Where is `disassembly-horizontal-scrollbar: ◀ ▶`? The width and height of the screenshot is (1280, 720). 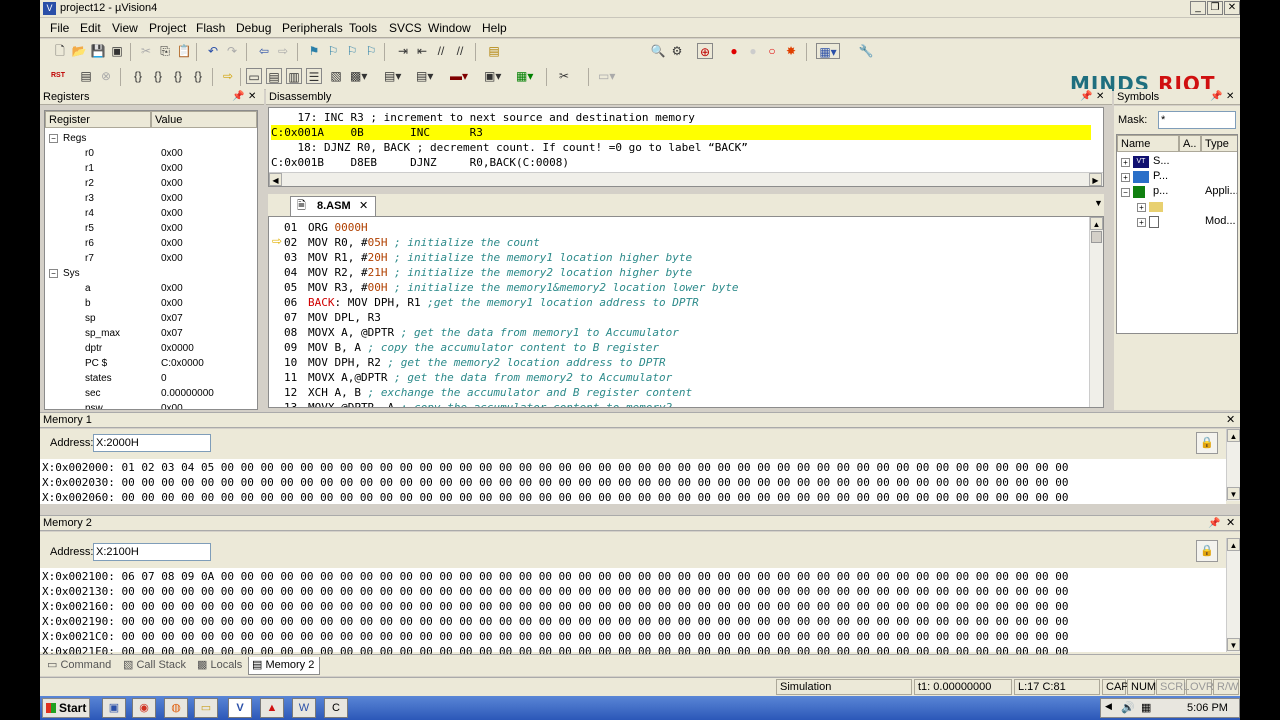 disassembly-horizontal-scrollbar: ◀ ▶ is located at coordinates (686, 179).